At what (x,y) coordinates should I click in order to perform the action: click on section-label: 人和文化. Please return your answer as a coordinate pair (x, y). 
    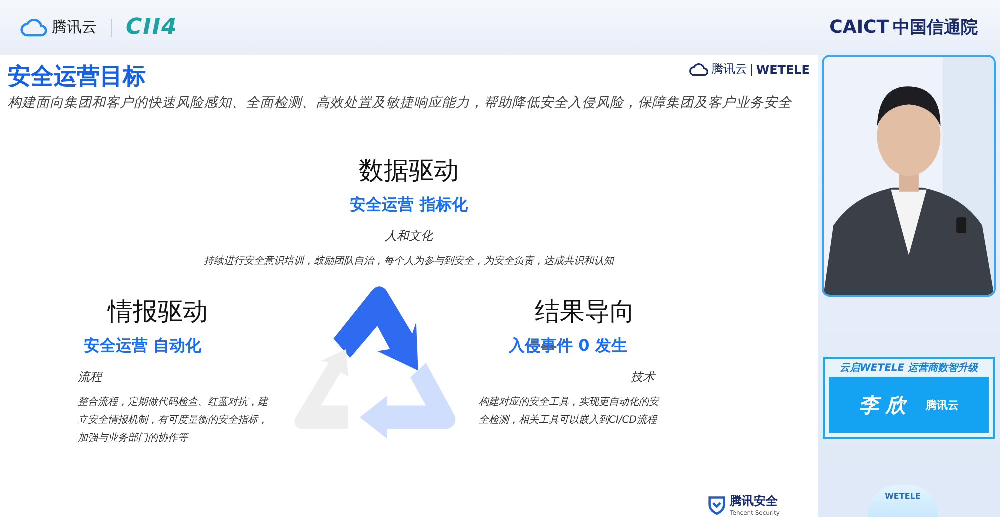
    Looking at the image, I should click on (409, 236).